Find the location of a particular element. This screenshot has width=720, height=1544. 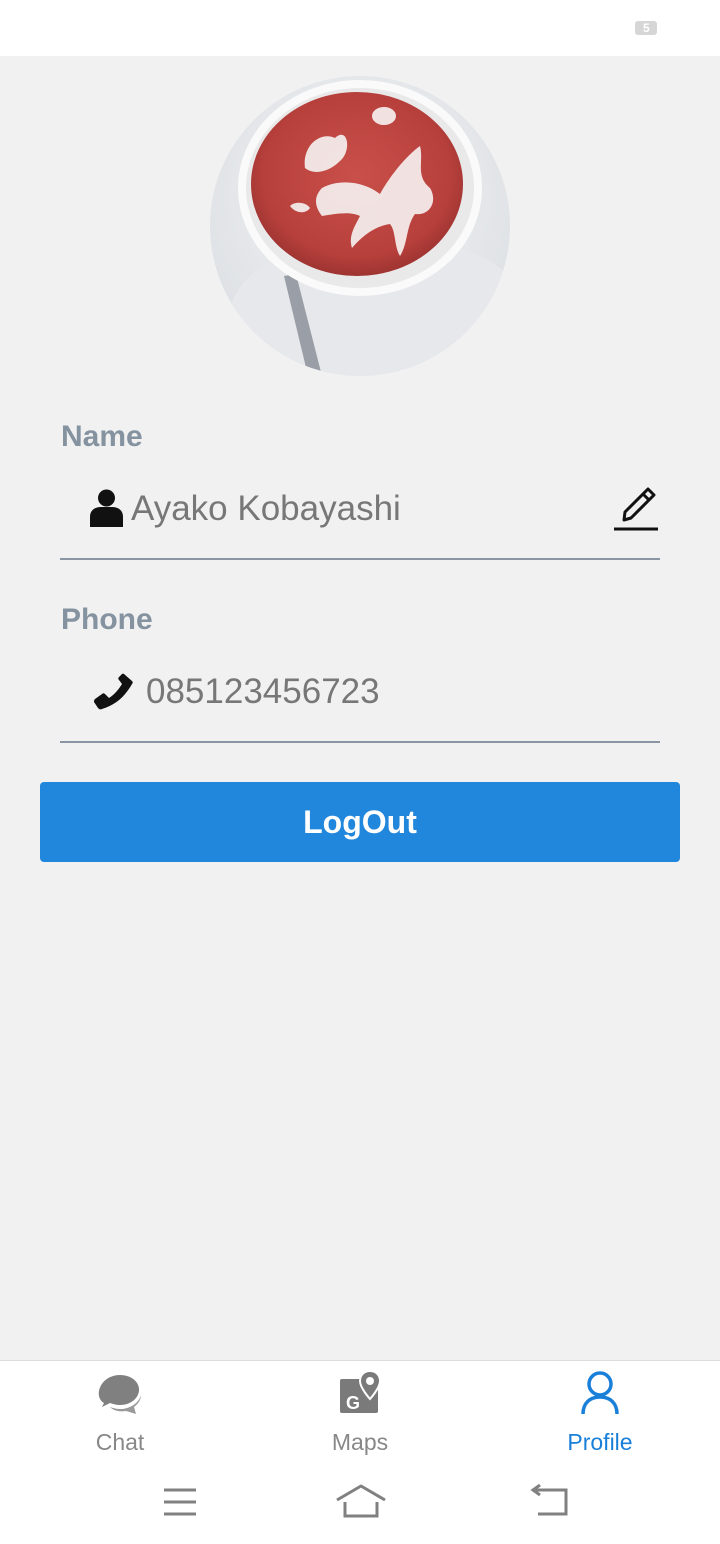

phone-label: Phone is located at coordinates (107, 619).